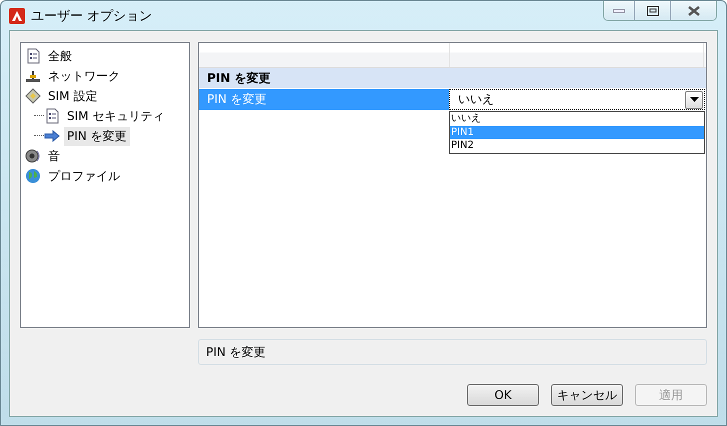  I want to click on category-label: PIN を変更, so click(238, 78).